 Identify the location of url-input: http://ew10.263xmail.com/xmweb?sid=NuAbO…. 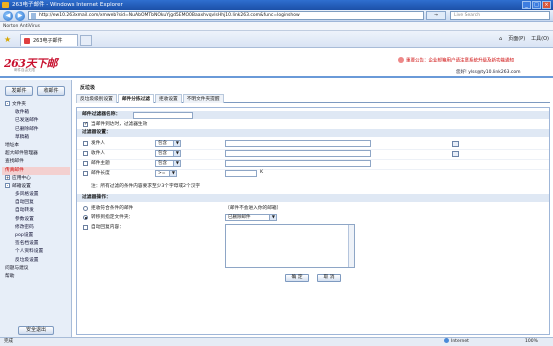
(226, 15).